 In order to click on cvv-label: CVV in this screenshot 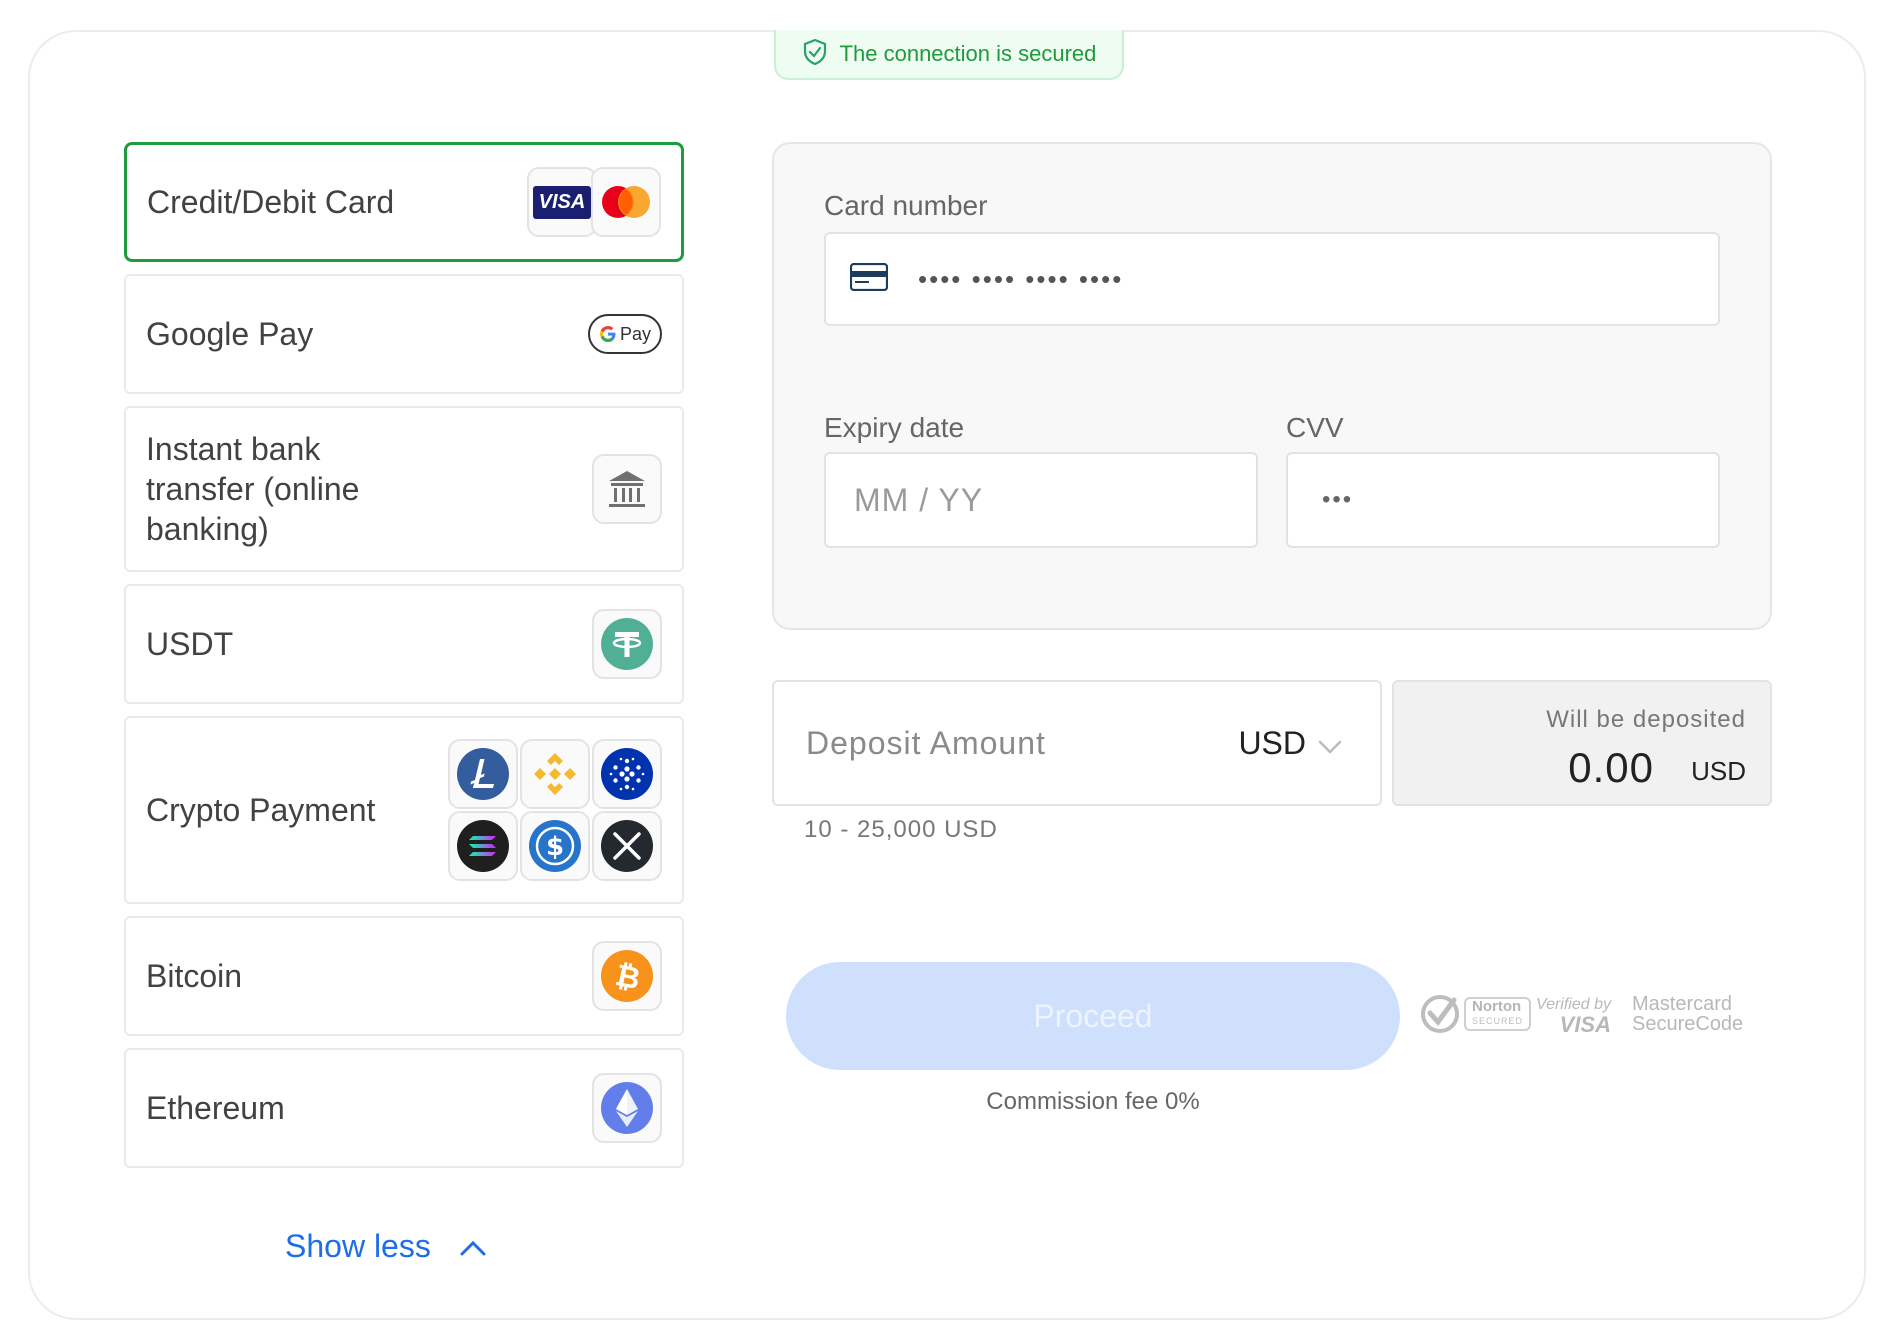, I will do `click(1315, 427)`.